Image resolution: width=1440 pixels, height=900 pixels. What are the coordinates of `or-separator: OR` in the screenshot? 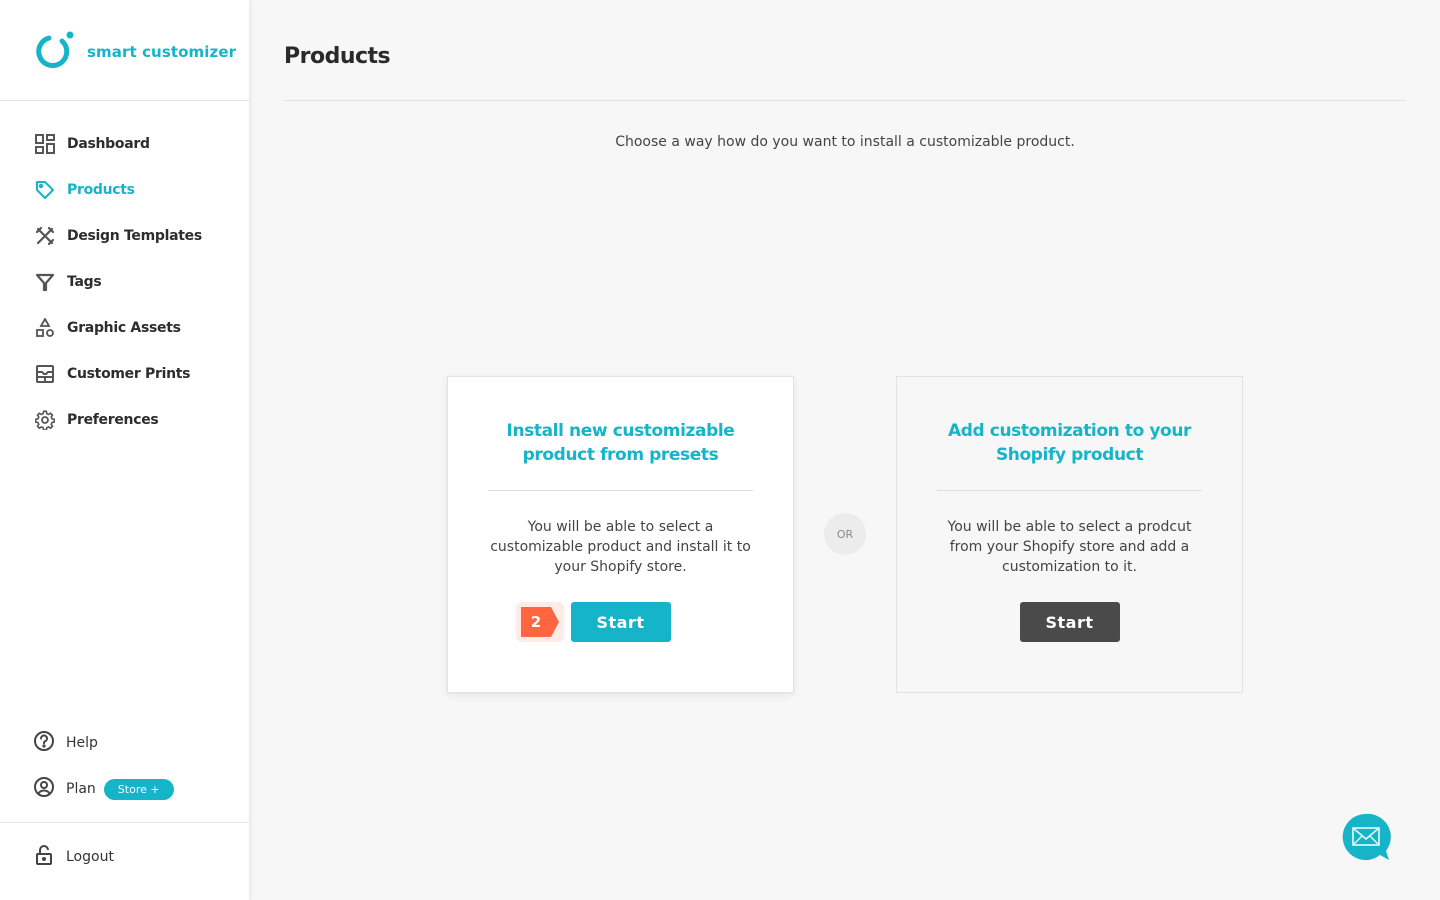 It's located at (845, 534).